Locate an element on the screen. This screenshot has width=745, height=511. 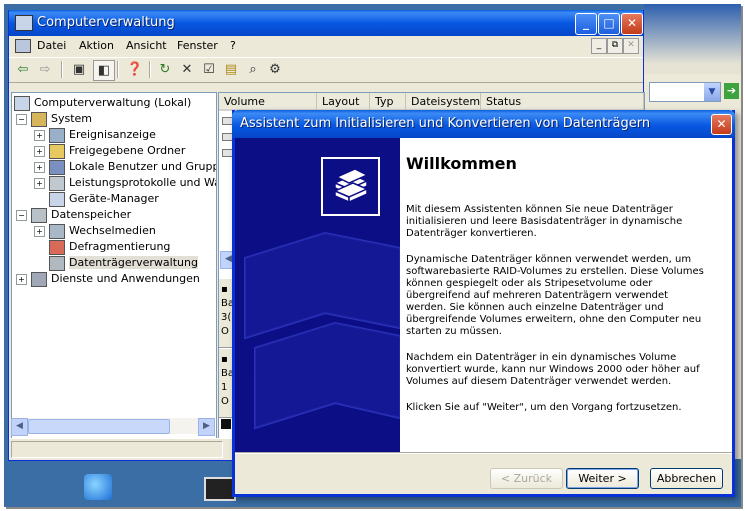
minimize-button: _ is located at coordinates (586, 24).